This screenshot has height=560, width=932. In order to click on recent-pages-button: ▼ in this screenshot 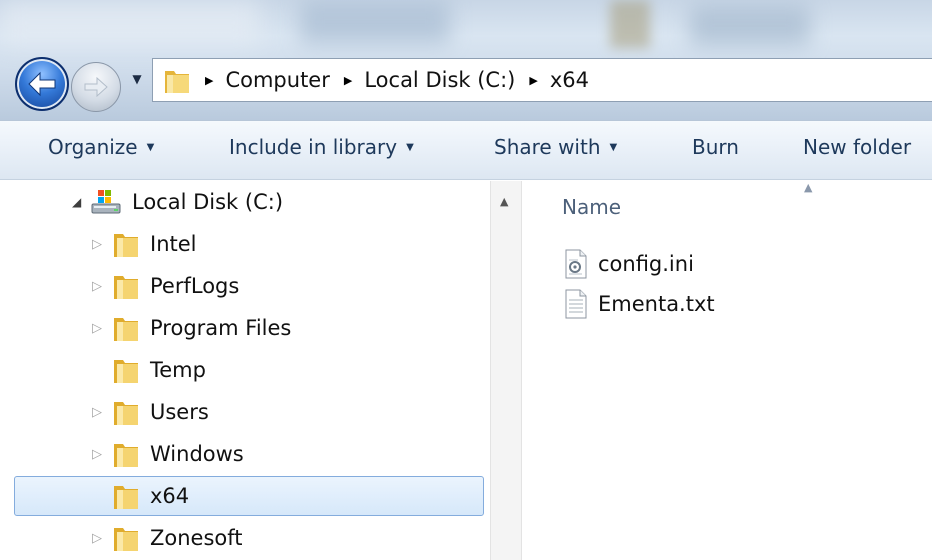, I will do `click(137, 79)`.